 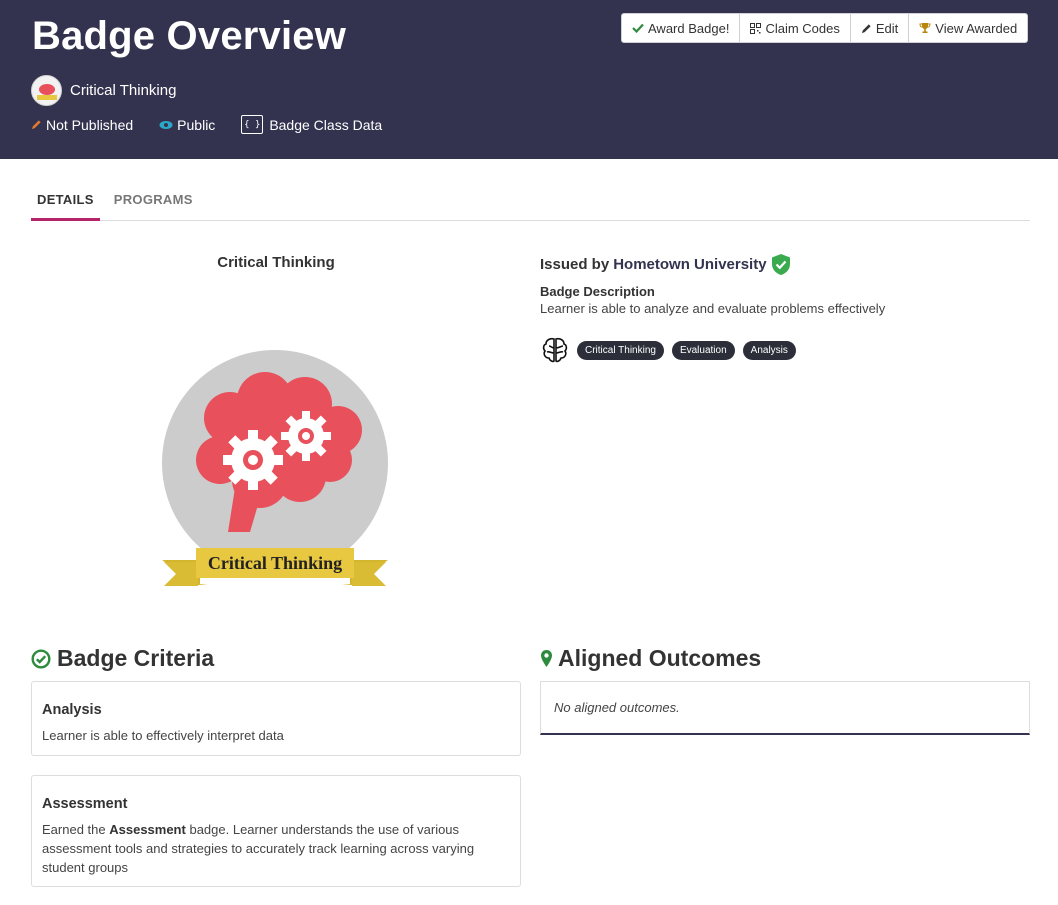 I want to click on page-title: Badge Overview, so click(x=189, y=36).